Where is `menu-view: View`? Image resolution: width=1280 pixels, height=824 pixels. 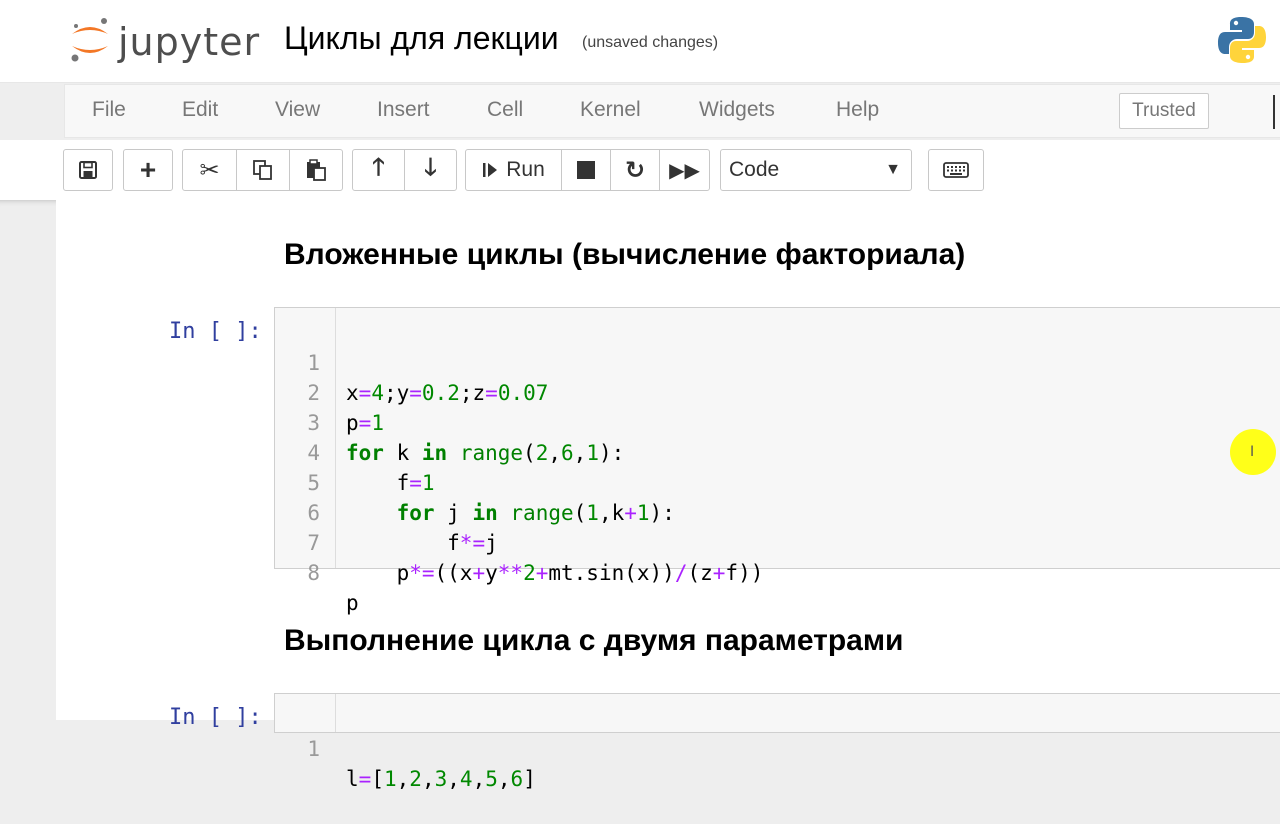 menu-view: View is located at coordinates (297, 110).